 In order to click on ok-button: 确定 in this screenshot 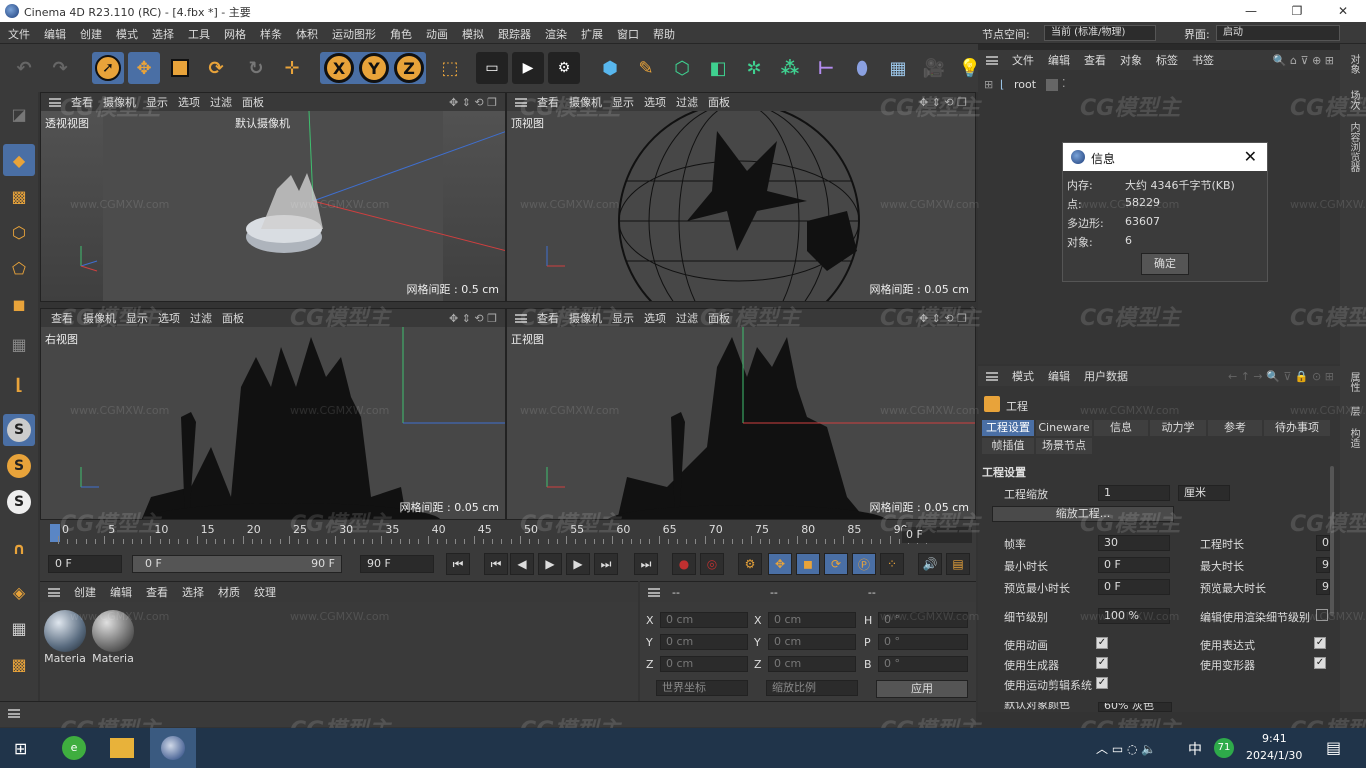, I will do `click(1165, 264)`.